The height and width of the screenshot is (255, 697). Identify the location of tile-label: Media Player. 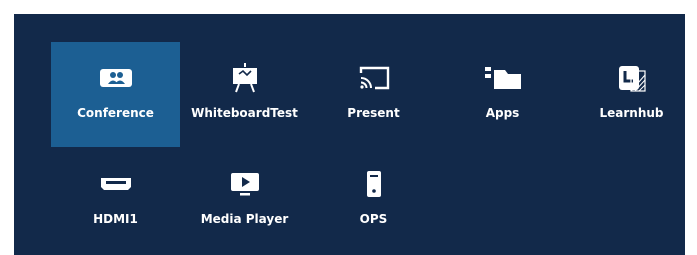
(244, 219).